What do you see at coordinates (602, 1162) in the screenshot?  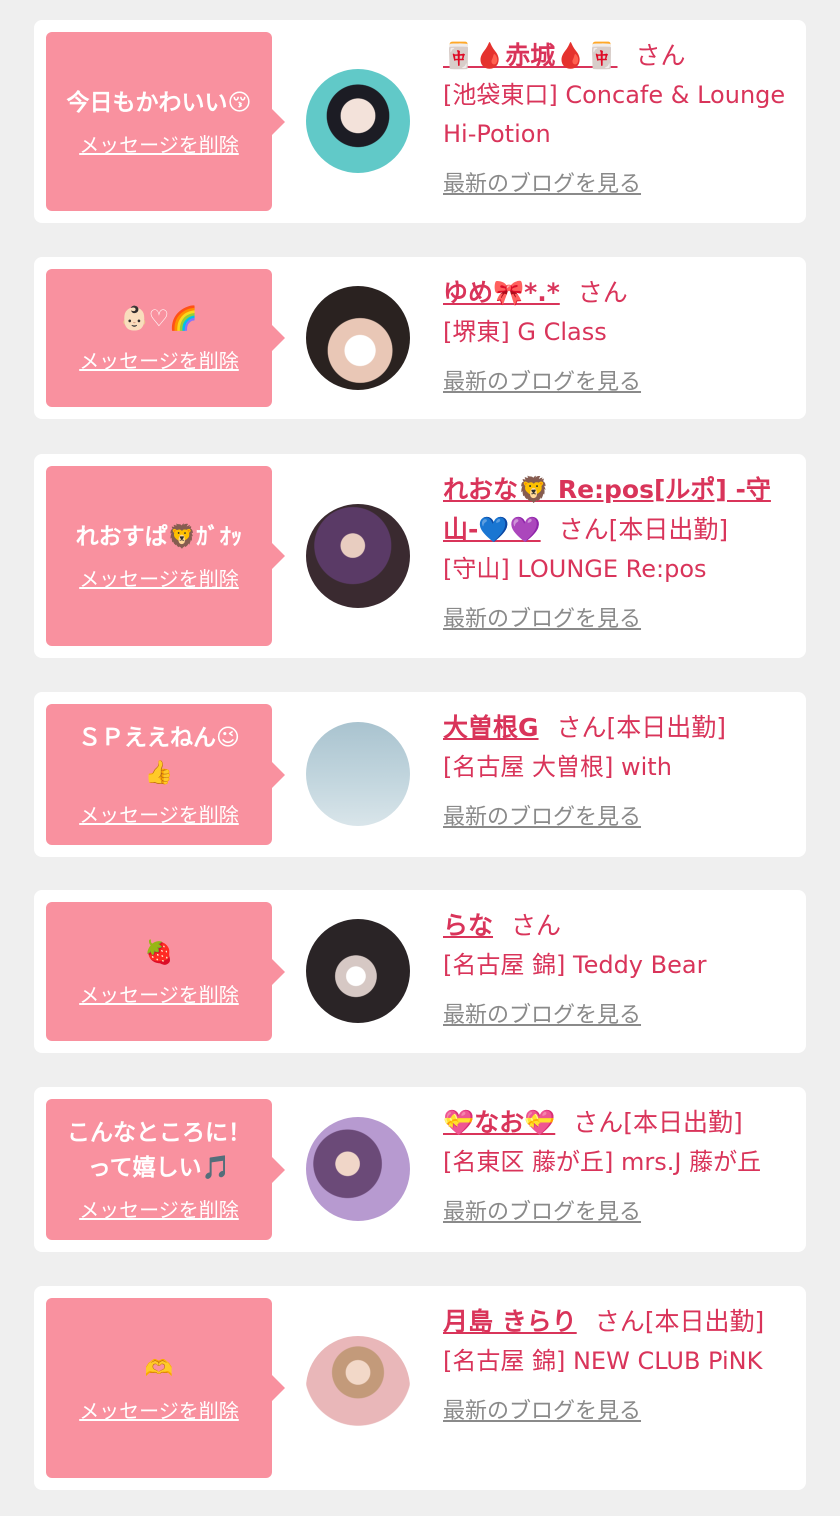 I see `shop-name: [名東区 藤が丘] mrs.J 藤が丘` at bounding box center [602, 1162].